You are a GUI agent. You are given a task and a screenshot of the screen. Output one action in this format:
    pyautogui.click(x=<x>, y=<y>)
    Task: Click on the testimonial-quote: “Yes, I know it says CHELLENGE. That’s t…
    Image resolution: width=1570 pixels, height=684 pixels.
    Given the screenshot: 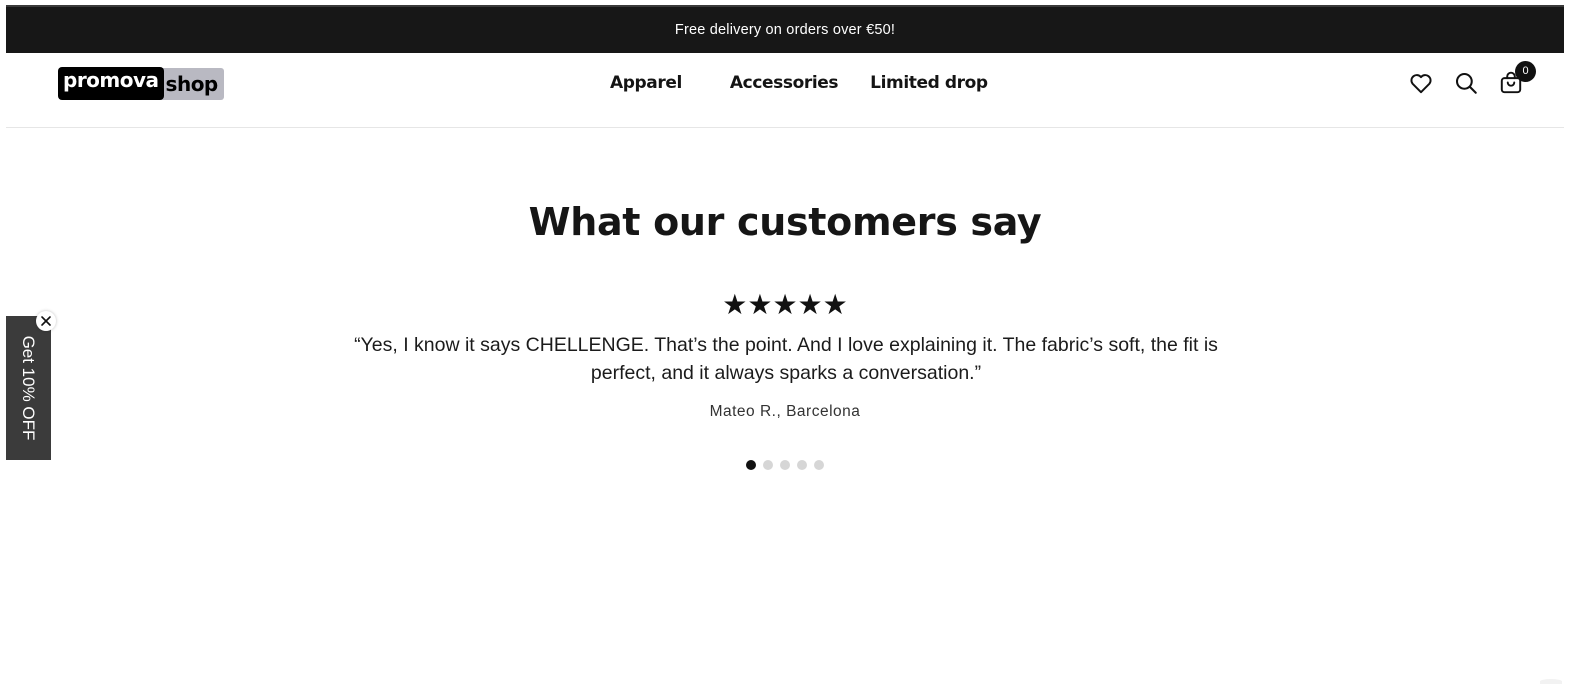 What is the action you would take?
    pyautogui.click(x=786, y=359)
    